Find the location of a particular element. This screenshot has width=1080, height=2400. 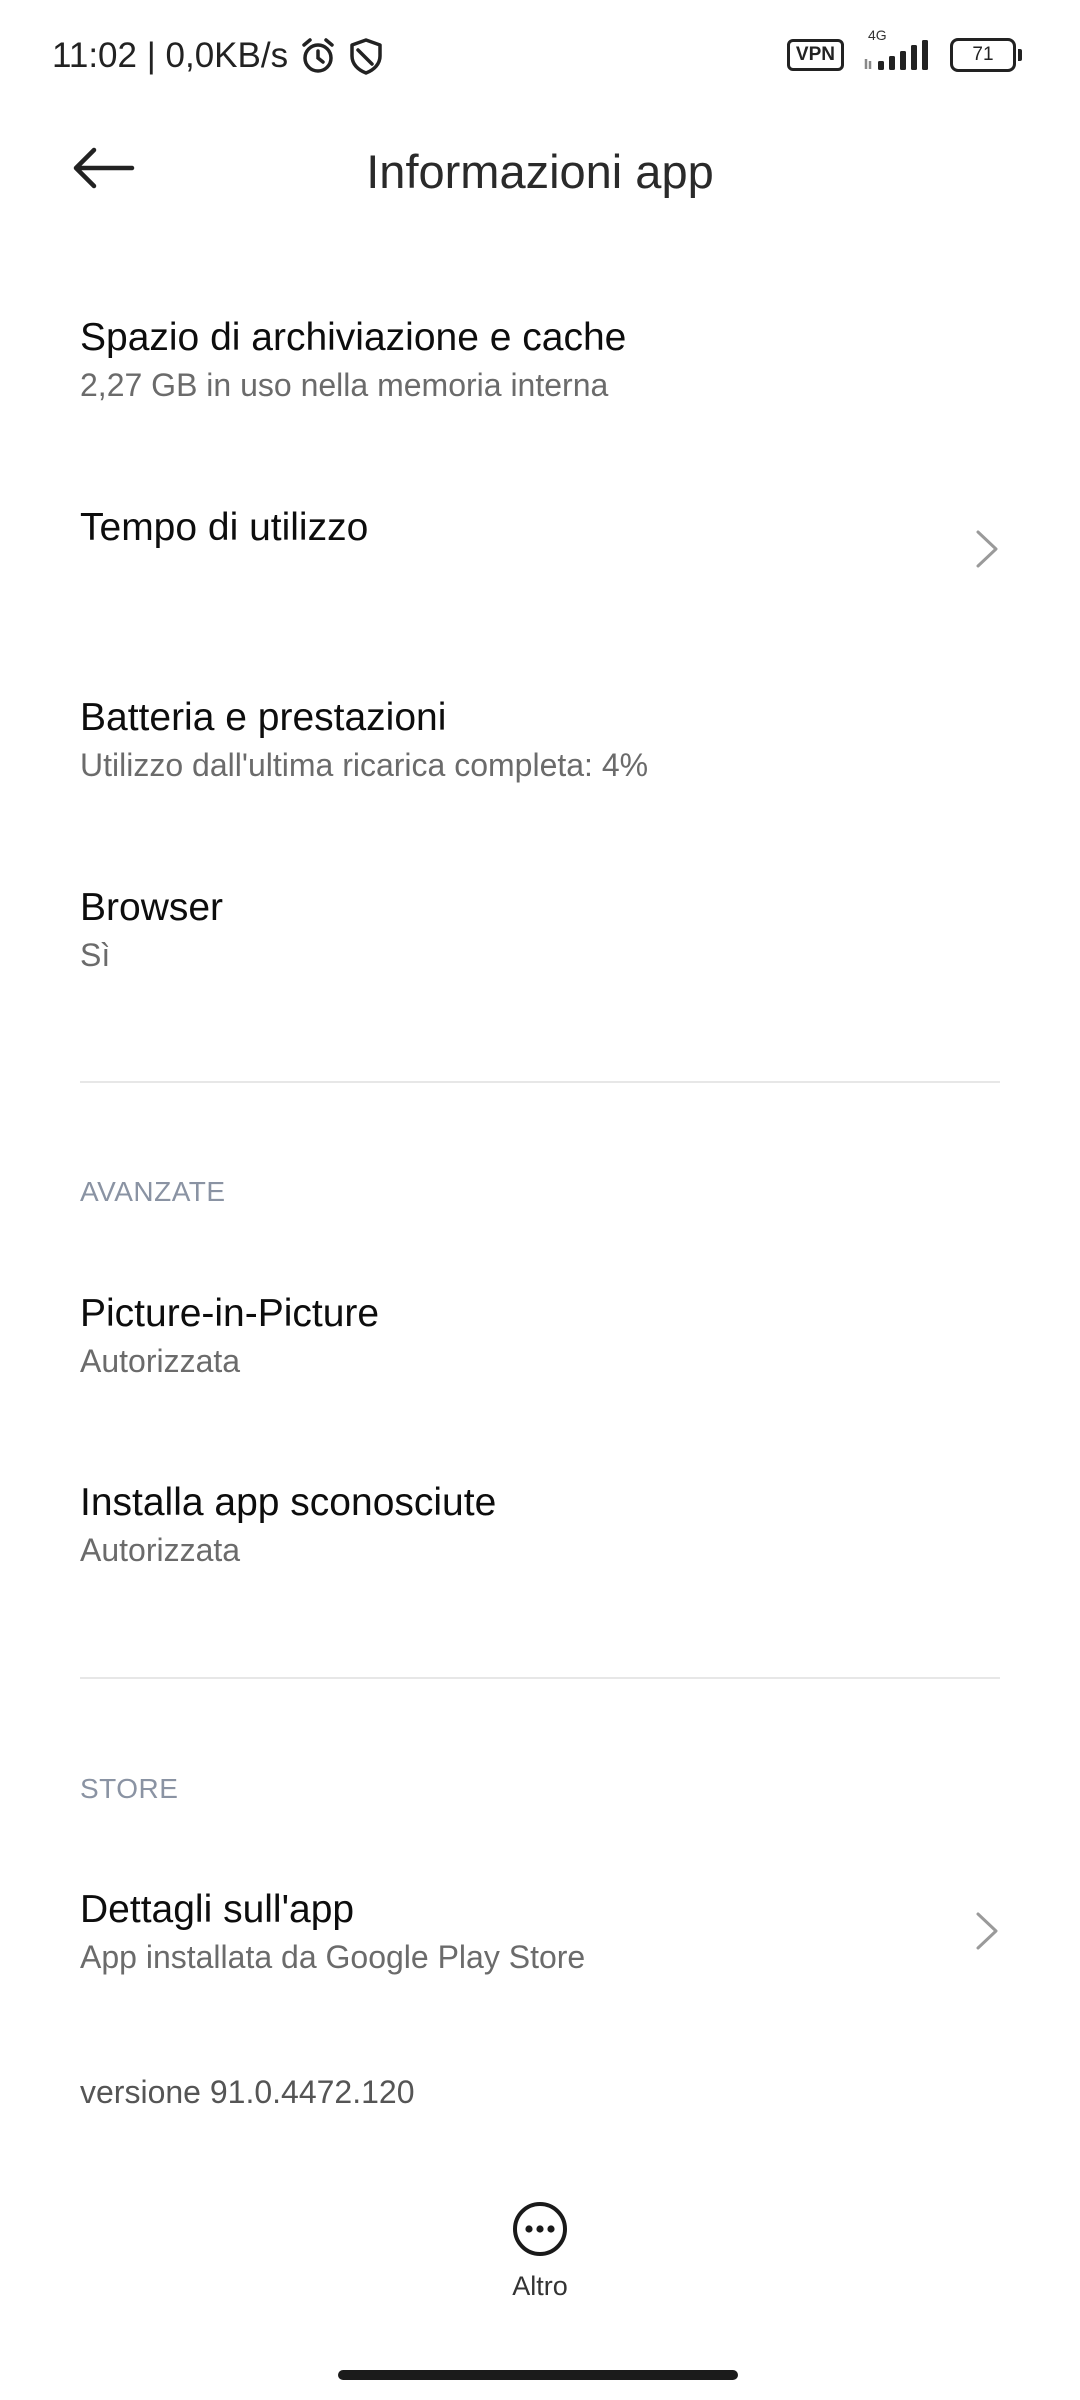

item-title: Browser is located at coordinates (152, 907).